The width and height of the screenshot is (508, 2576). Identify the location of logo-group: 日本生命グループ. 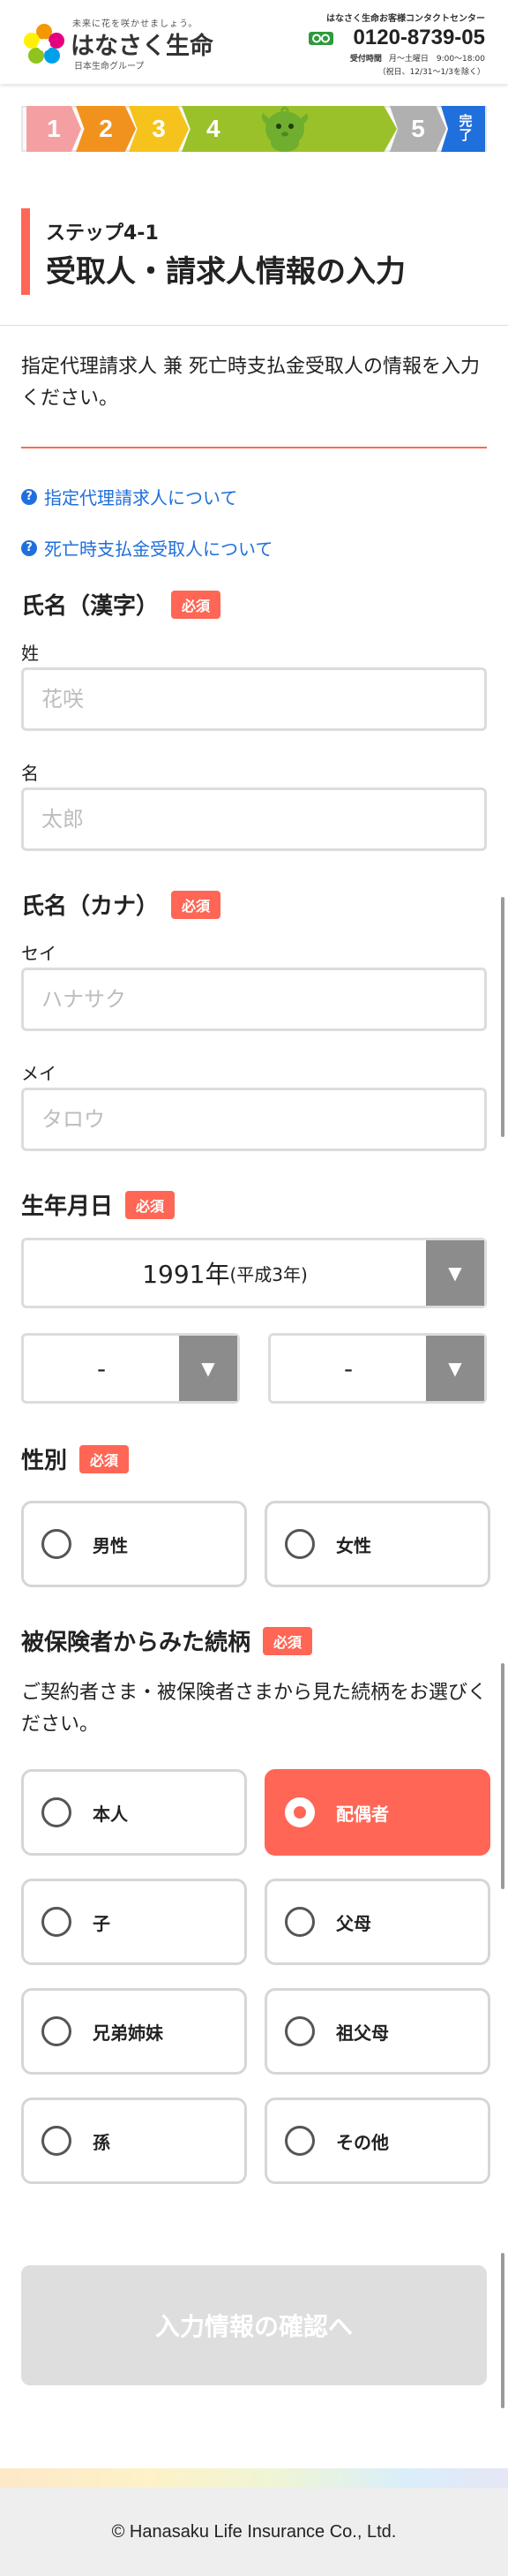
(109, 67).